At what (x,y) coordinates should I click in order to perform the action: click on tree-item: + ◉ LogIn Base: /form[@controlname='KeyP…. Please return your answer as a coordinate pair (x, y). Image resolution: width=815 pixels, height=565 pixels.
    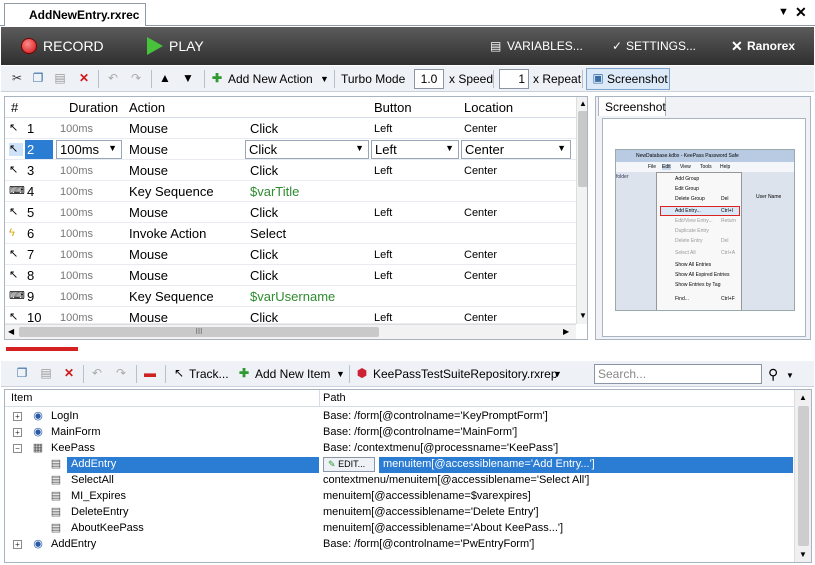
    Looking at the image, I should click on (399, 417).